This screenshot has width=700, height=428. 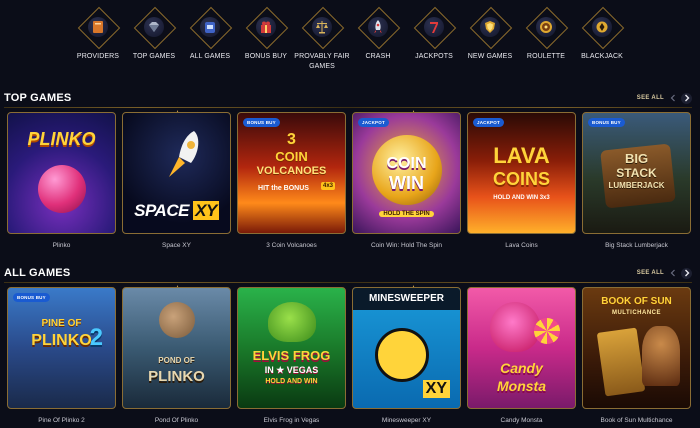 What do you see at coordinates (621, 362) in the screenshot?
I see `book` at bounding box center [621, 362].